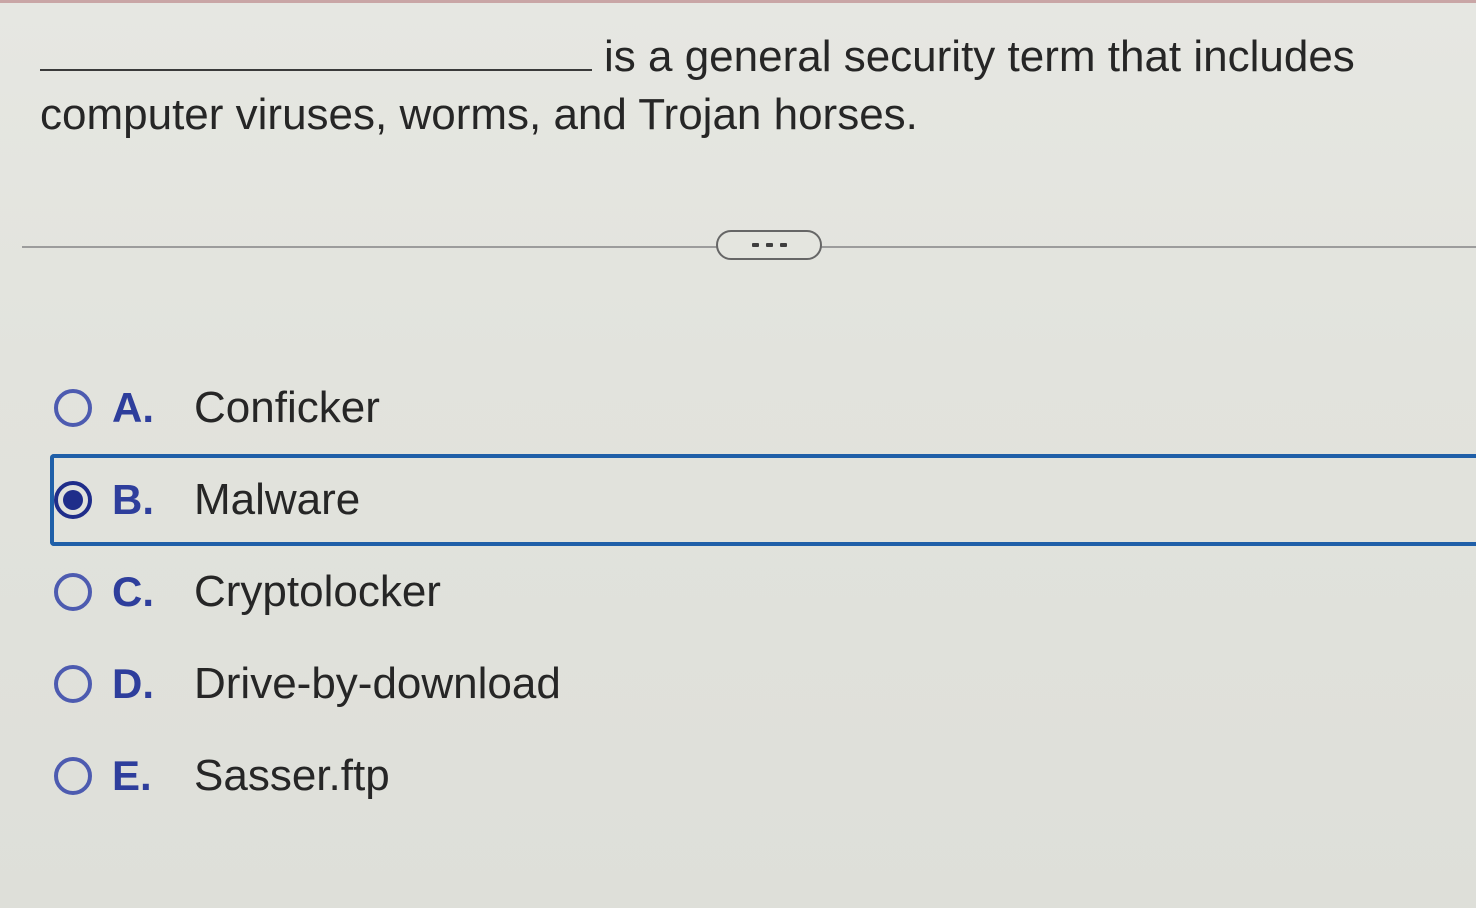  Describe the element at coordinates (133, 683) in the screenshot. I see `option-letter: D.` at that location.